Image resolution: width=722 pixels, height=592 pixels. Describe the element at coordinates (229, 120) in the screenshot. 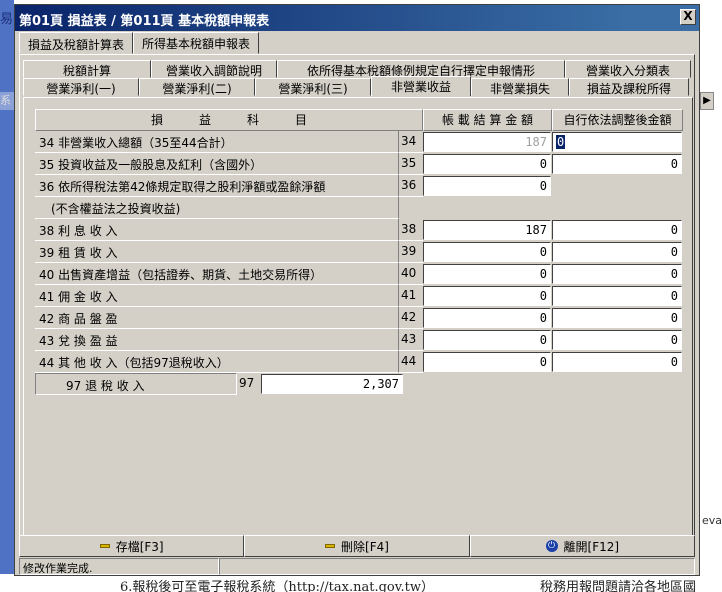

I see `header-item: 損 益 科 目` at that location.